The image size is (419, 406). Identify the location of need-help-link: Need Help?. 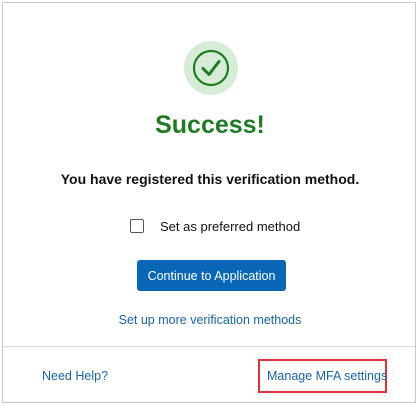
(75, 376).